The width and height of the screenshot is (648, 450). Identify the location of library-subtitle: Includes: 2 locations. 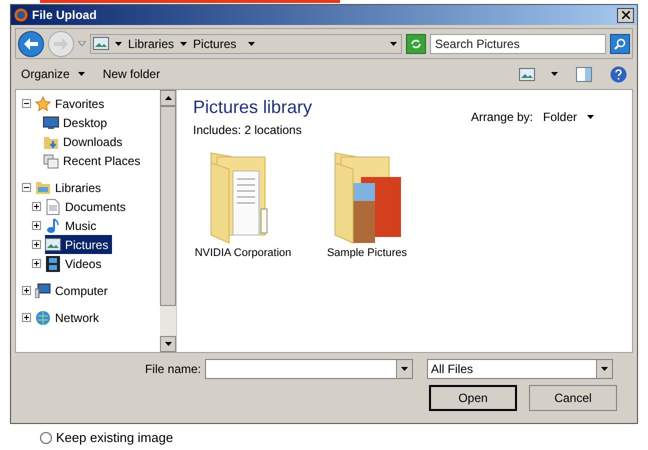
(248, 130).